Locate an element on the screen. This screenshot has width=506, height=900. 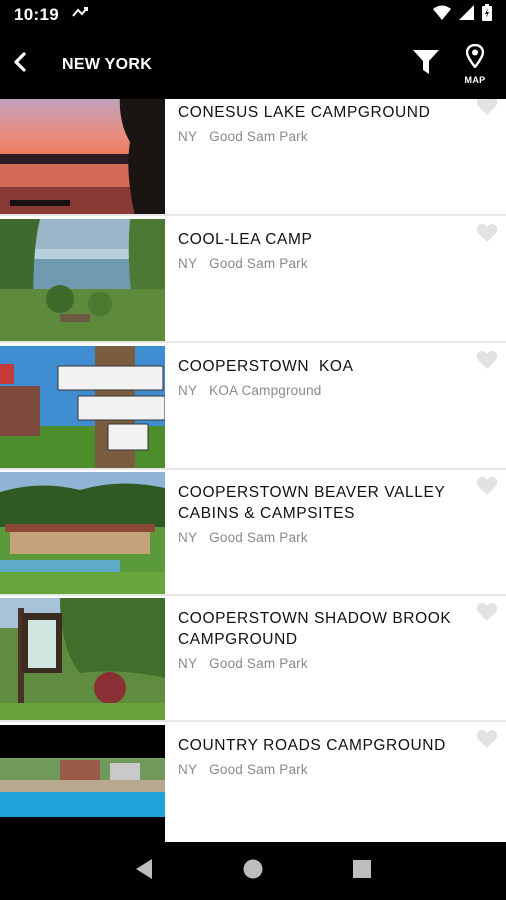
filter-icon is located at coordinates (426, 64).